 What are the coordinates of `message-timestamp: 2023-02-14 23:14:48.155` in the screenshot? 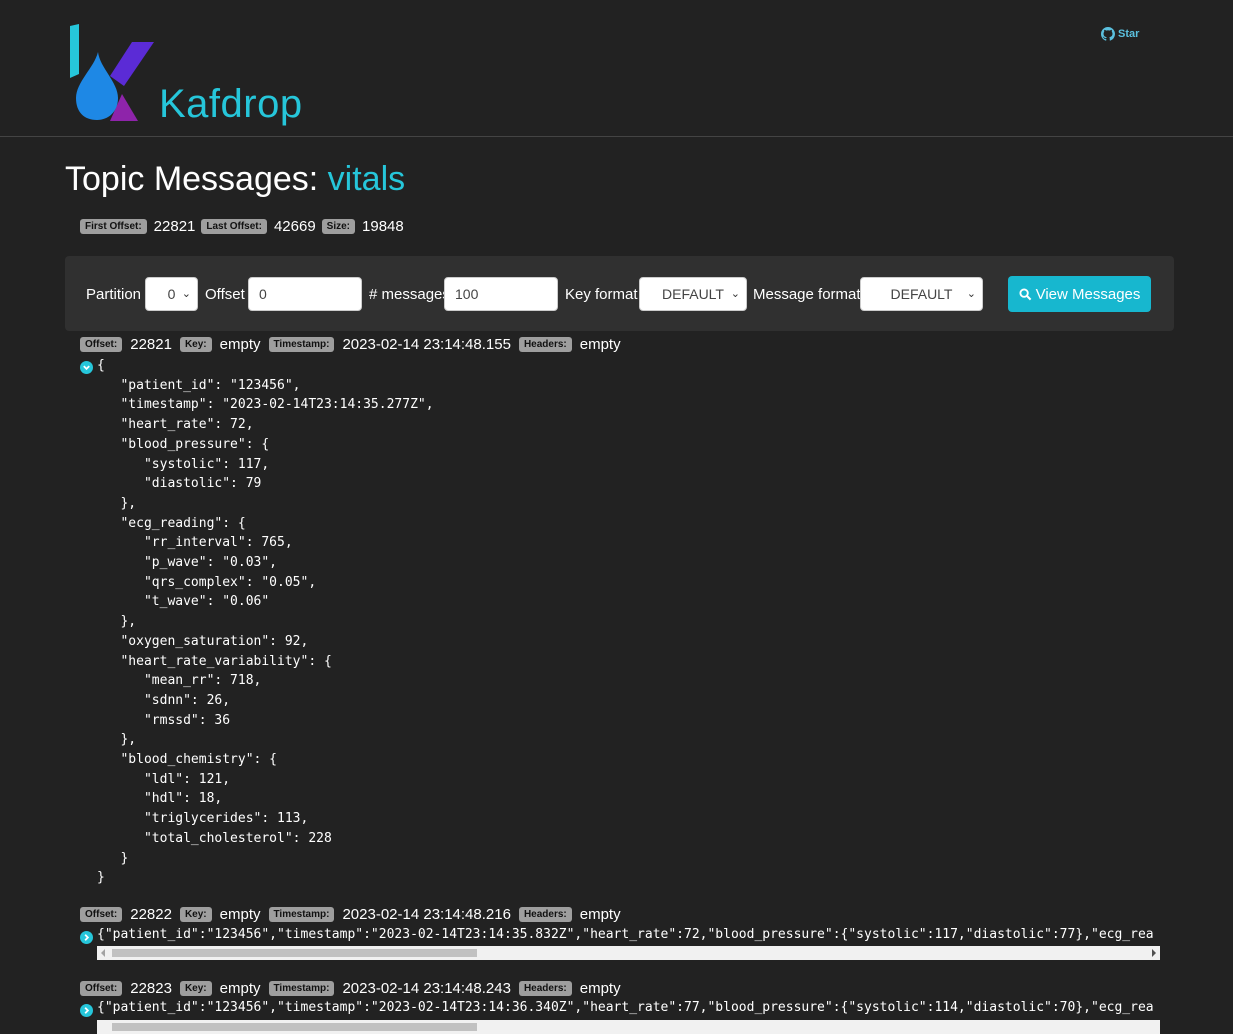 It's located at (426, 344).